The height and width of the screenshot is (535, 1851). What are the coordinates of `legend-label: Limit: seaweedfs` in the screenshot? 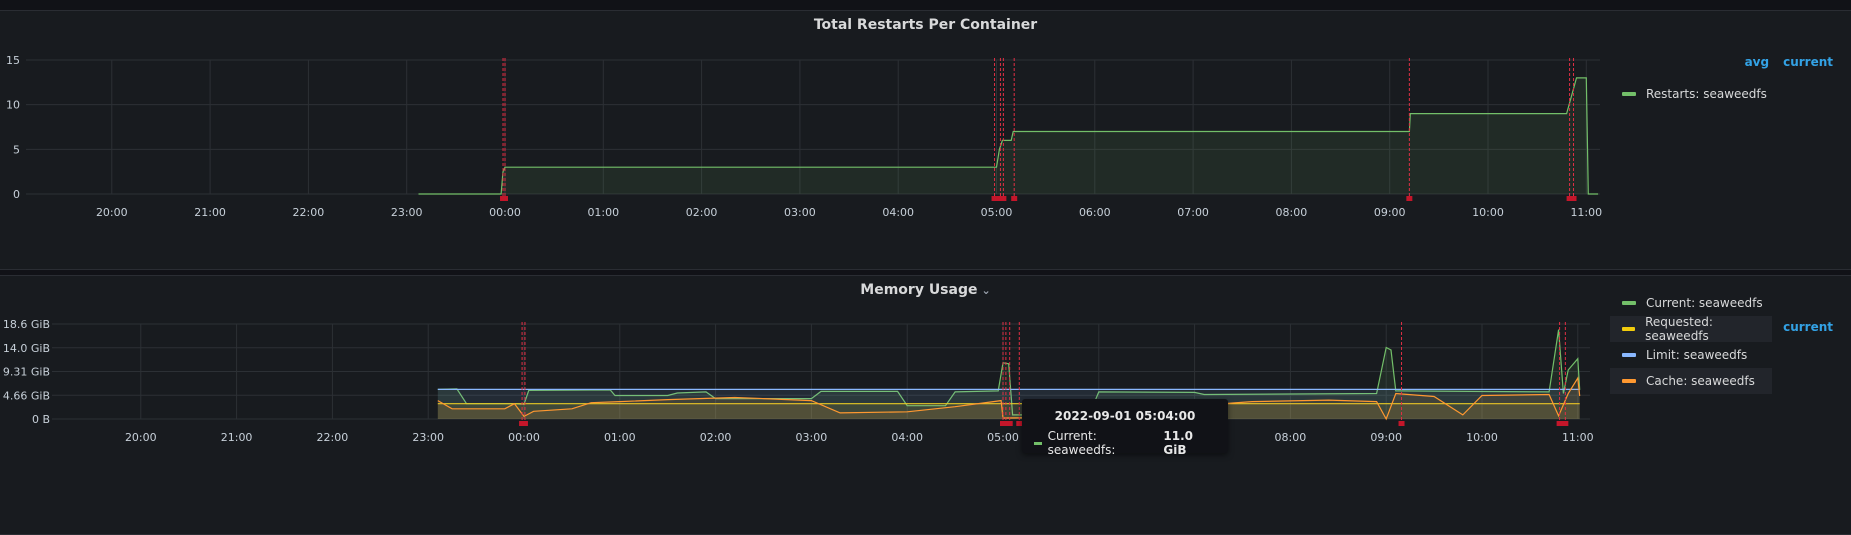 It's located at (1697, 355).